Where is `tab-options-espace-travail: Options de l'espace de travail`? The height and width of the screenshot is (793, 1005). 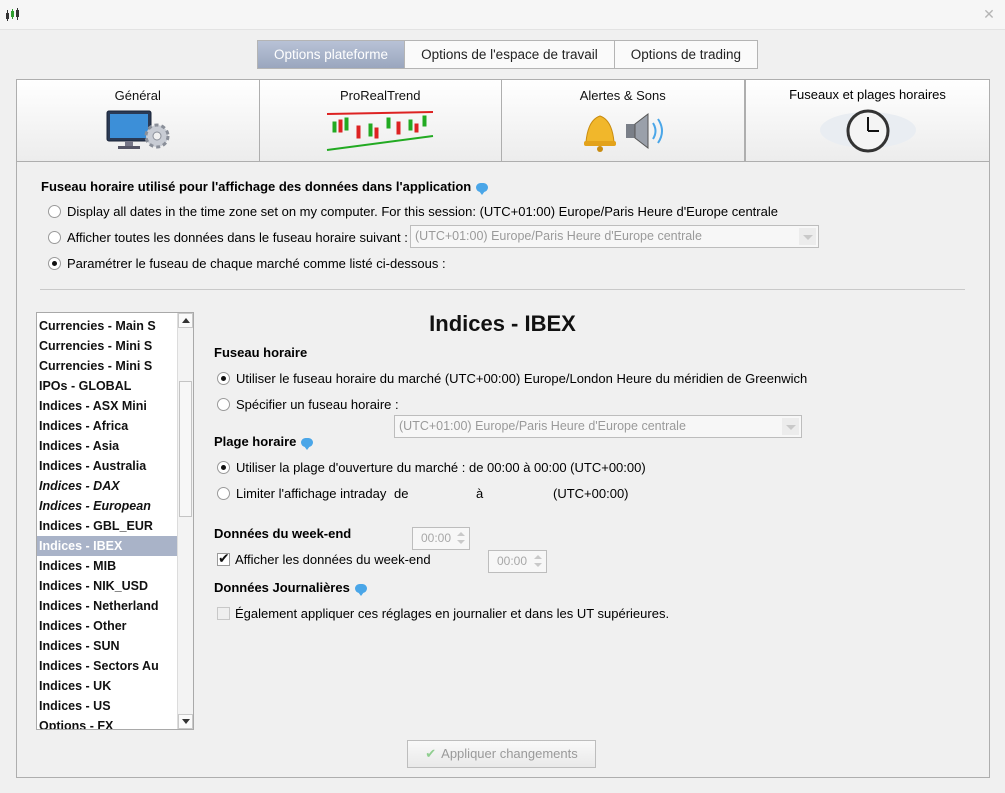
tab-options-espace-travail: Options de l'espace de travail is located at coordinates (510, 54).